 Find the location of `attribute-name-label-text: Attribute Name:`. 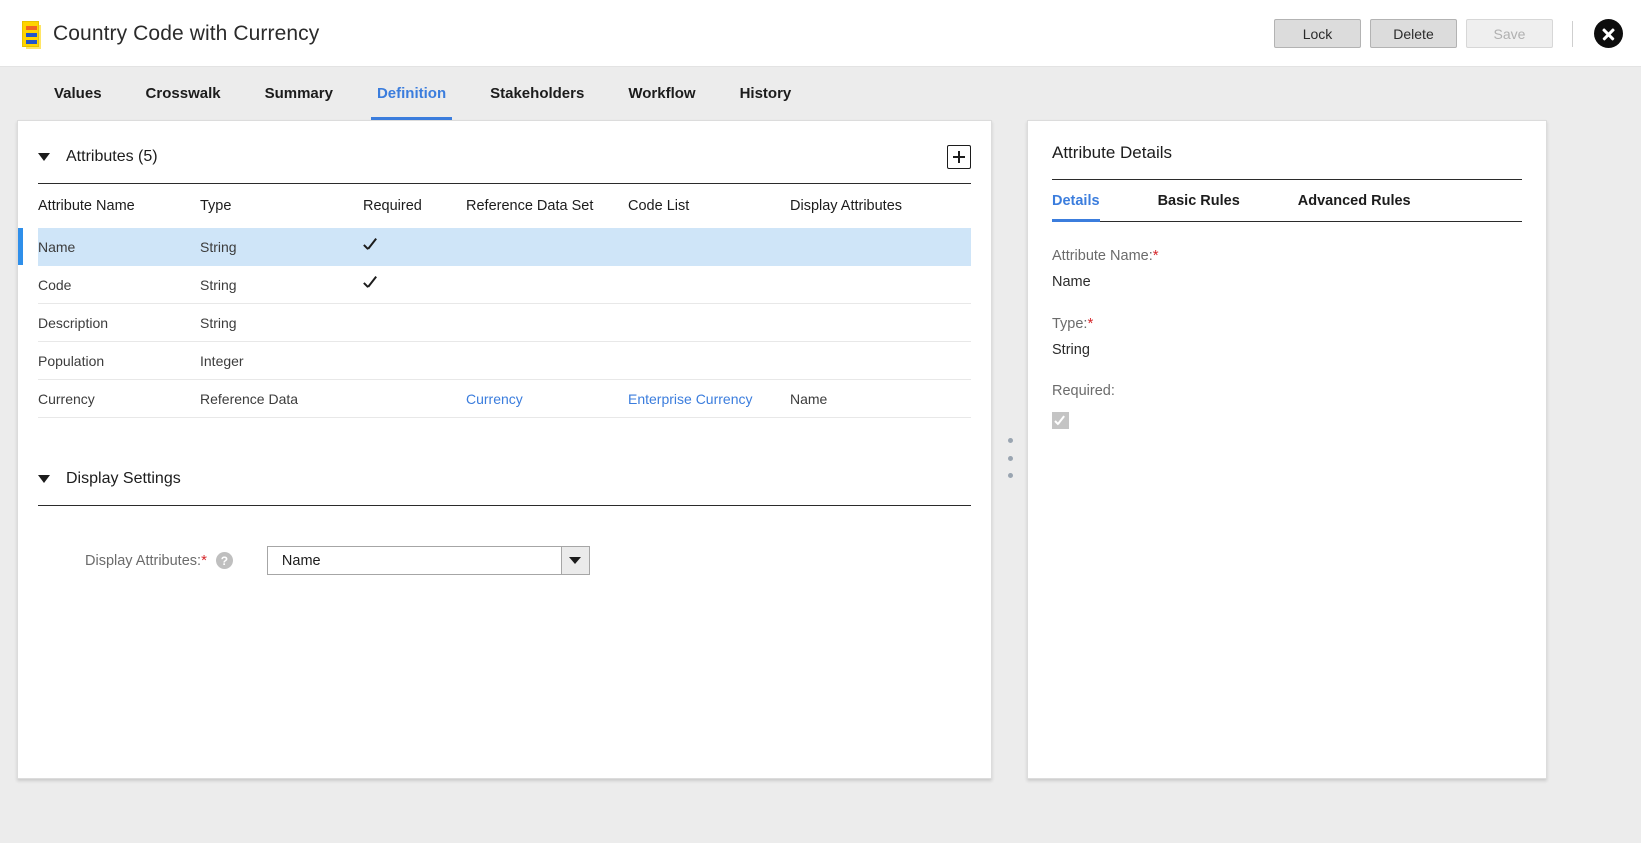

attribute-name-label-text: Attribute Name: is located at coordinates (1102, 256).